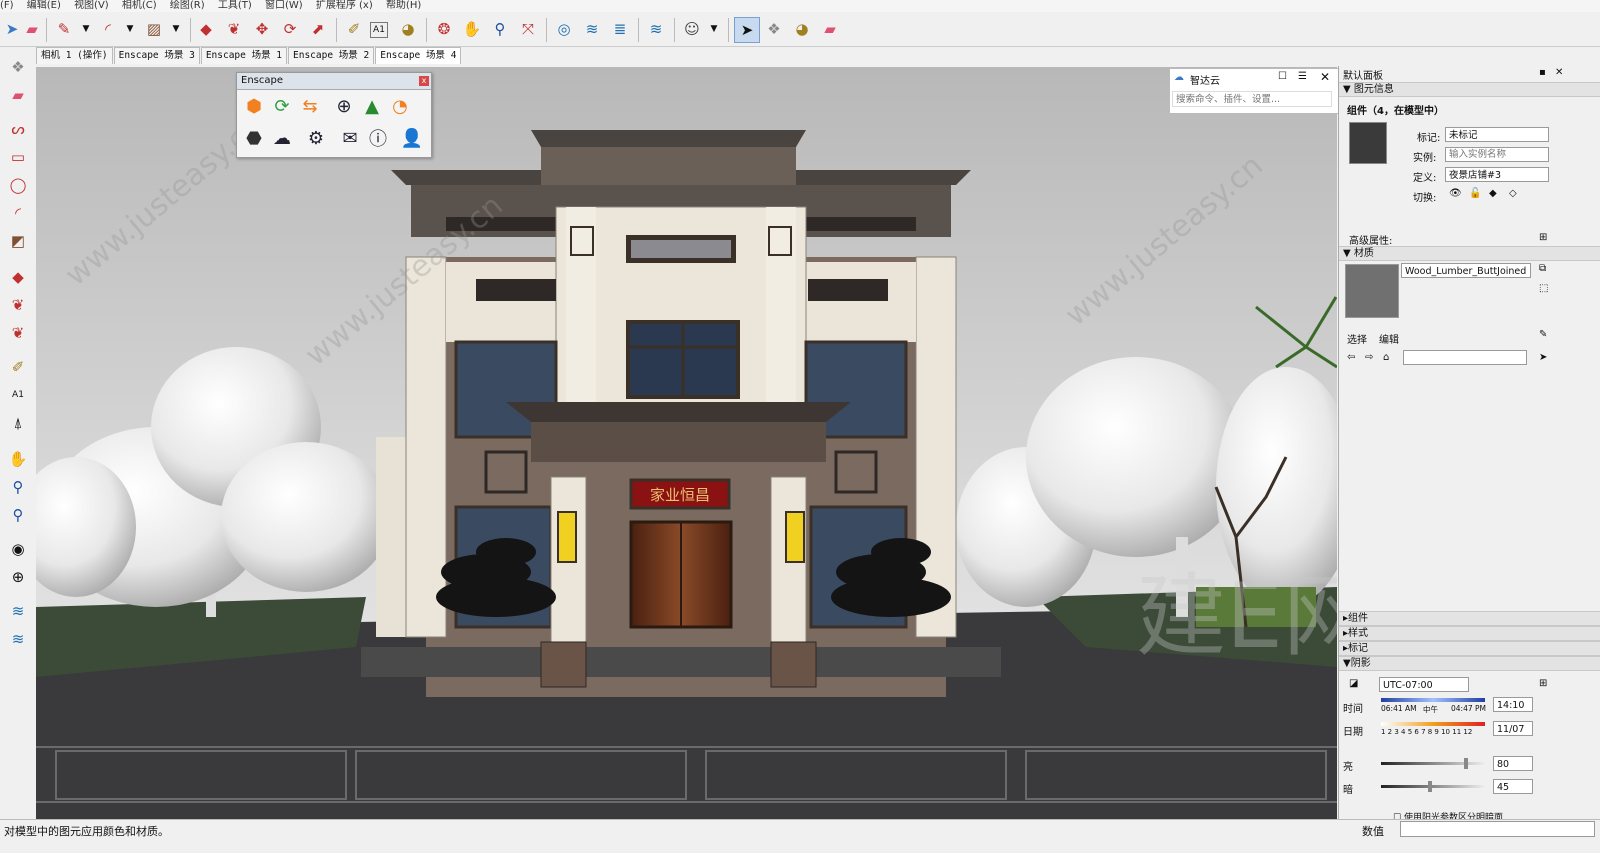  I want to click on extension-warehouse-icon: ≋, so click(592, 29).